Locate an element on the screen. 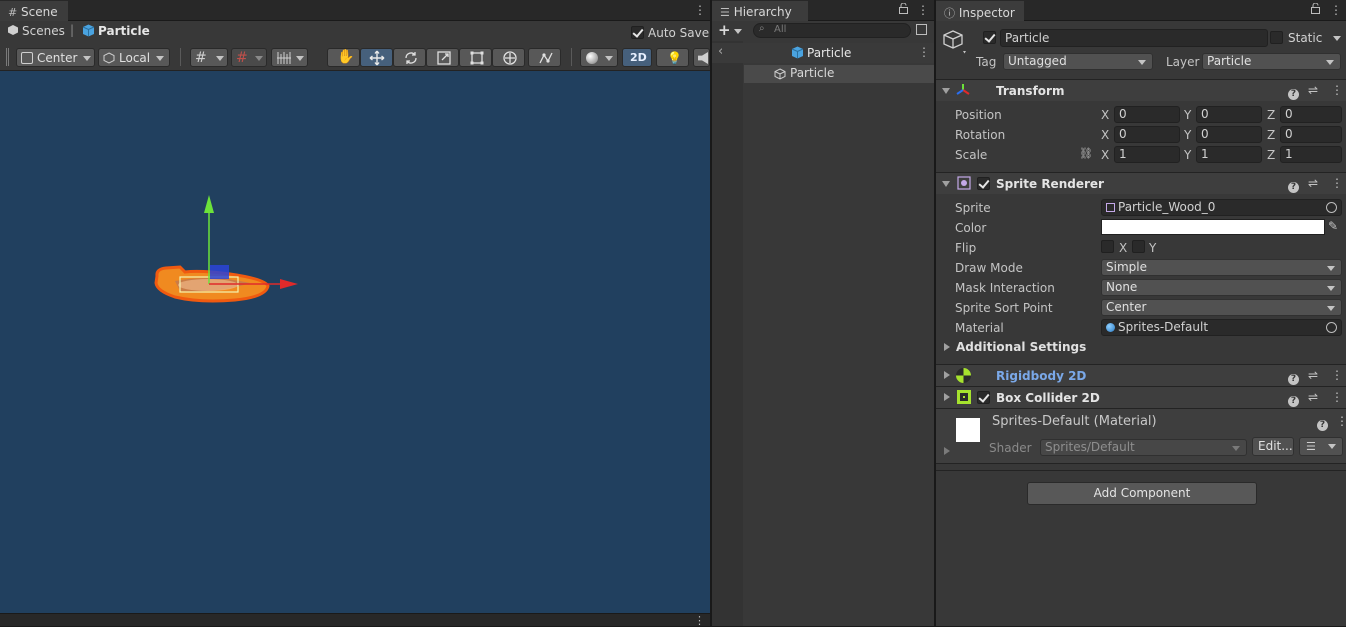 Image resolution: width=1346 pixels, height=627 pixels. auto-save-checkbox is located at coordinates (637, 32).